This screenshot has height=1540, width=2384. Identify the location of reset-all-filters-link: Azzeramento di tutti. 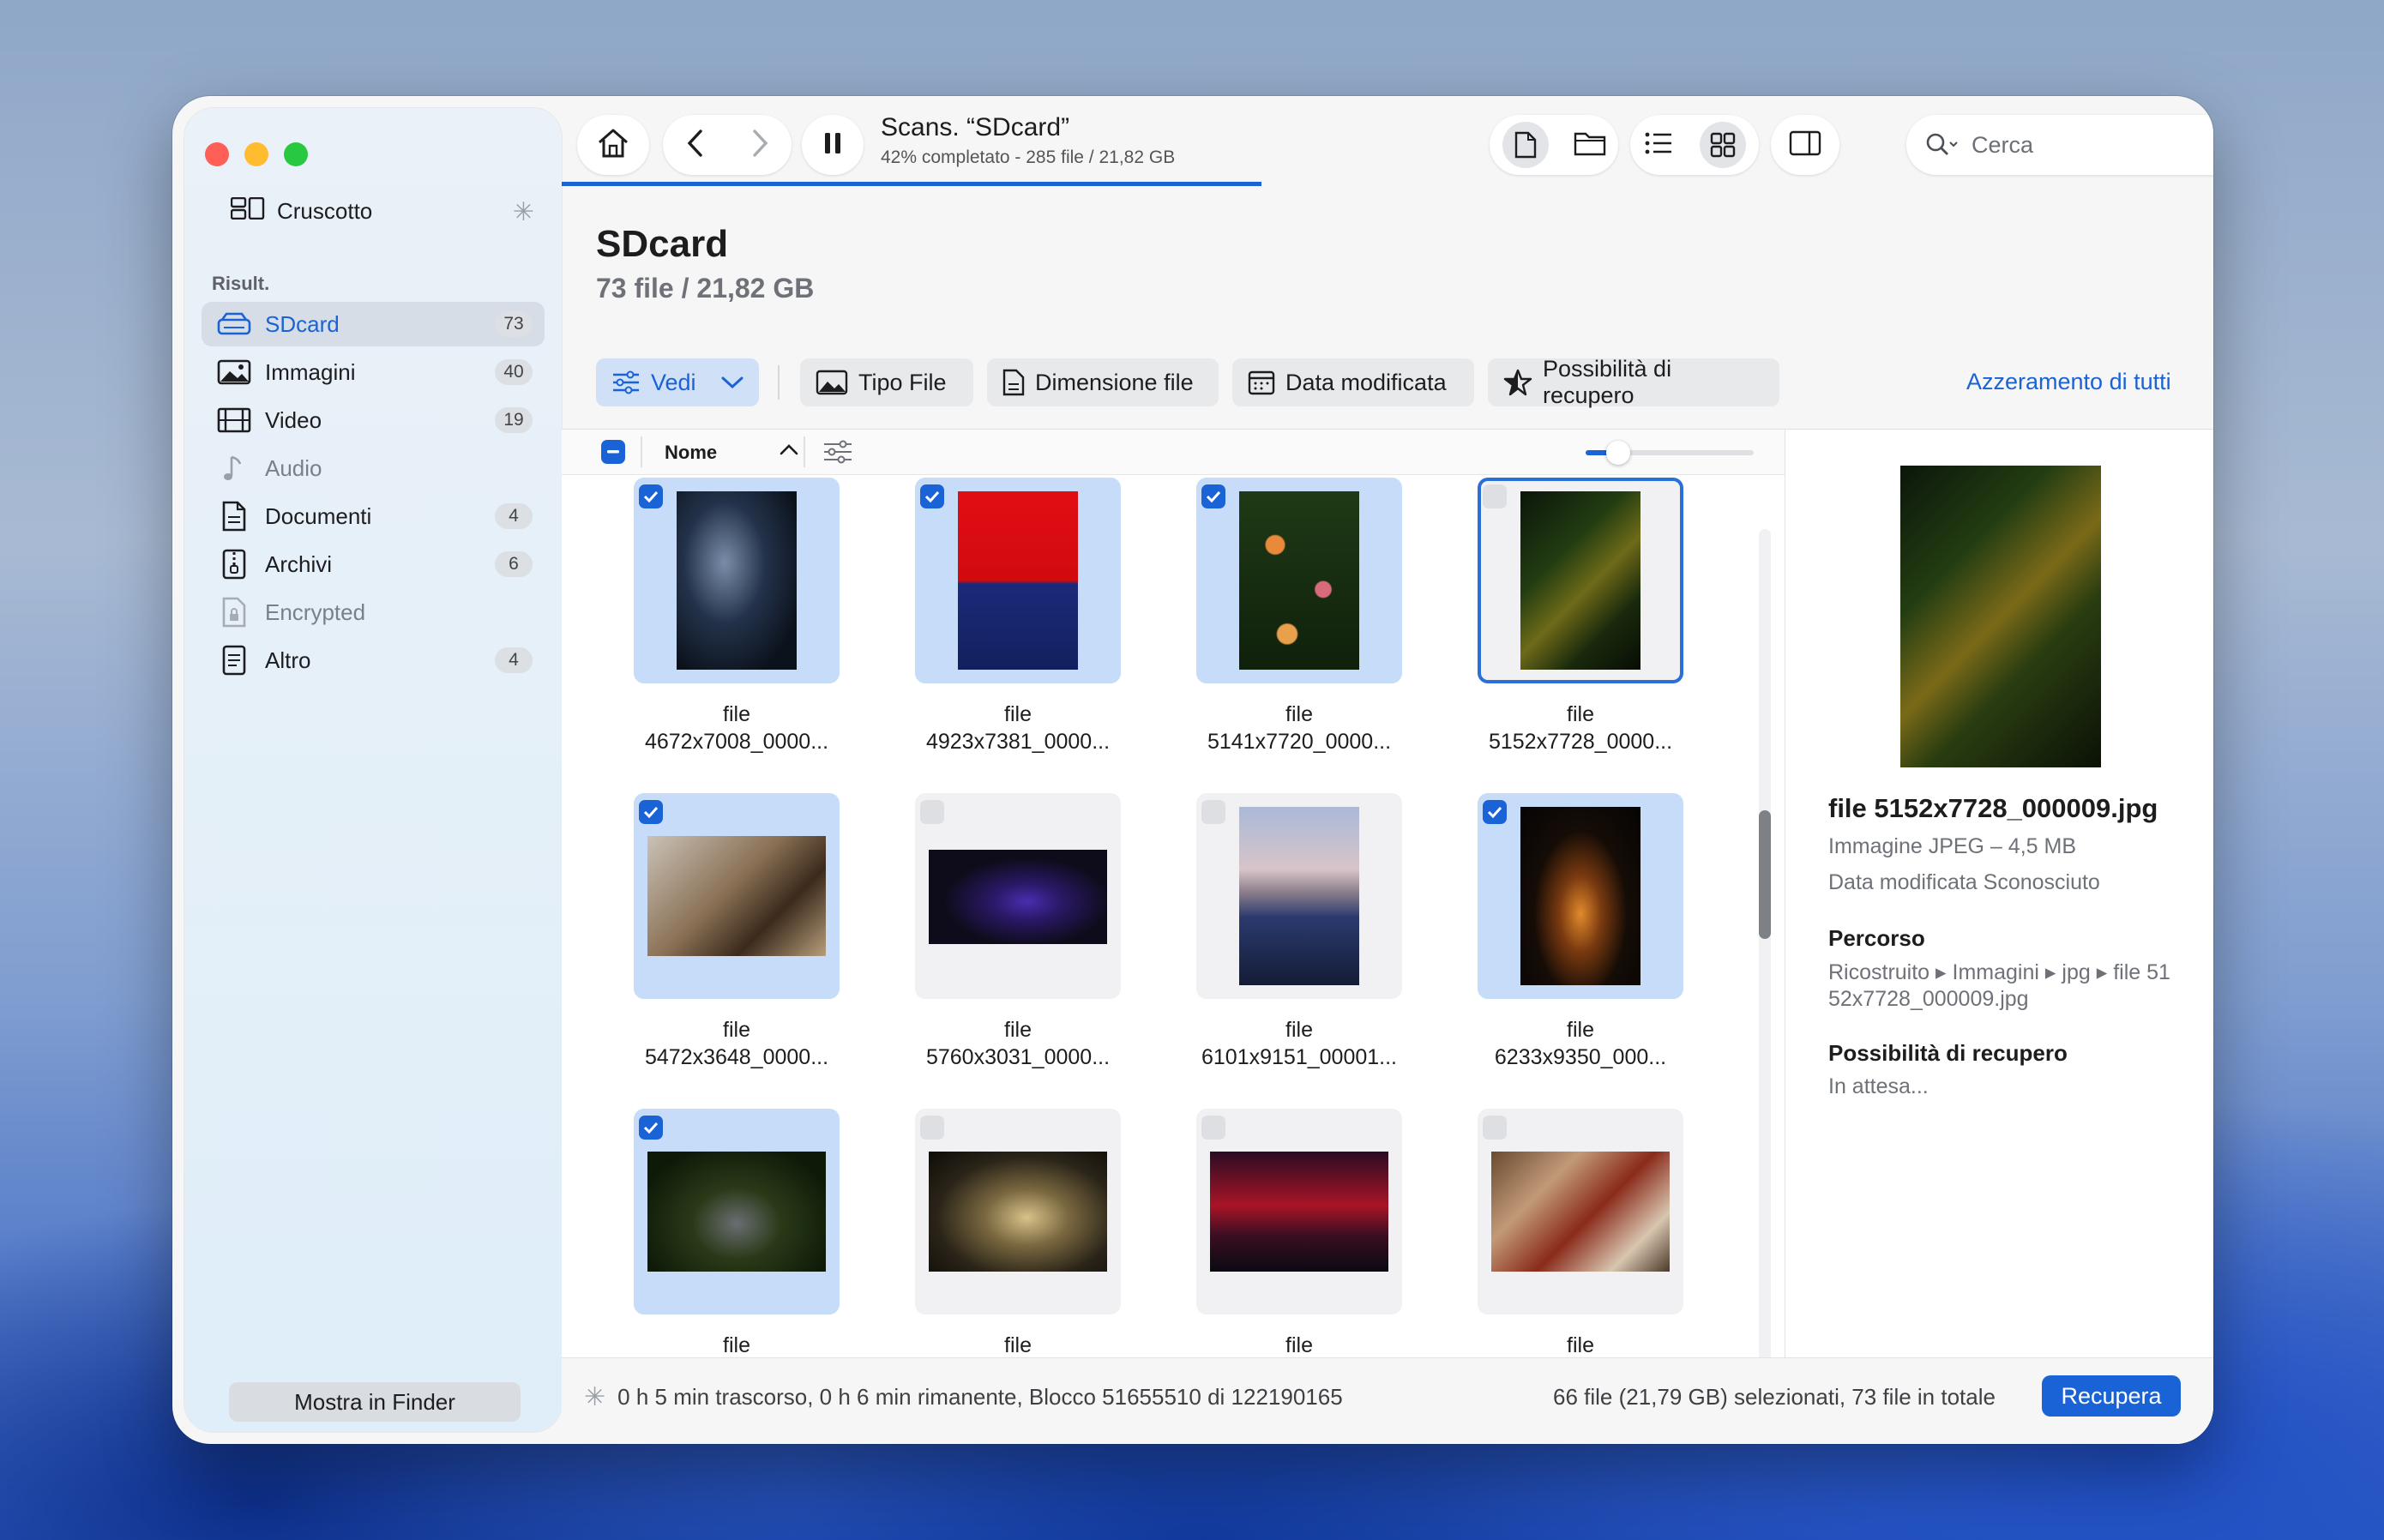
(2069, 382).